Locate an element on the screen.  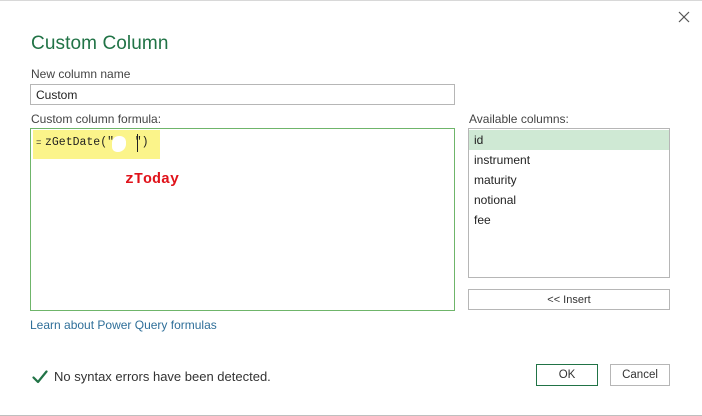
formula-equals-sign: = is located at coordinates (39, 143).